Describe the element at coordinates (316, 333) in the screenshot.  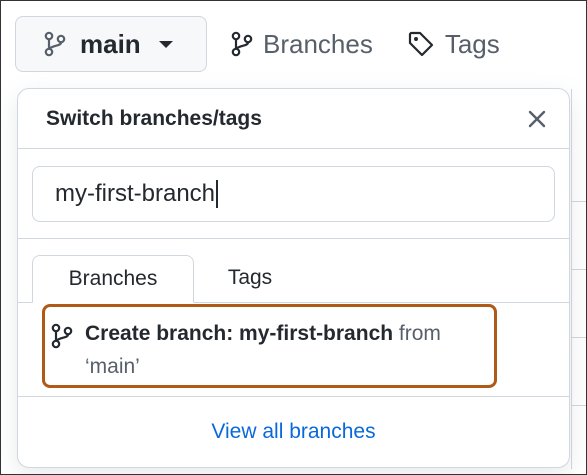
I see `create-branch-name: my-first-branch` at that location.